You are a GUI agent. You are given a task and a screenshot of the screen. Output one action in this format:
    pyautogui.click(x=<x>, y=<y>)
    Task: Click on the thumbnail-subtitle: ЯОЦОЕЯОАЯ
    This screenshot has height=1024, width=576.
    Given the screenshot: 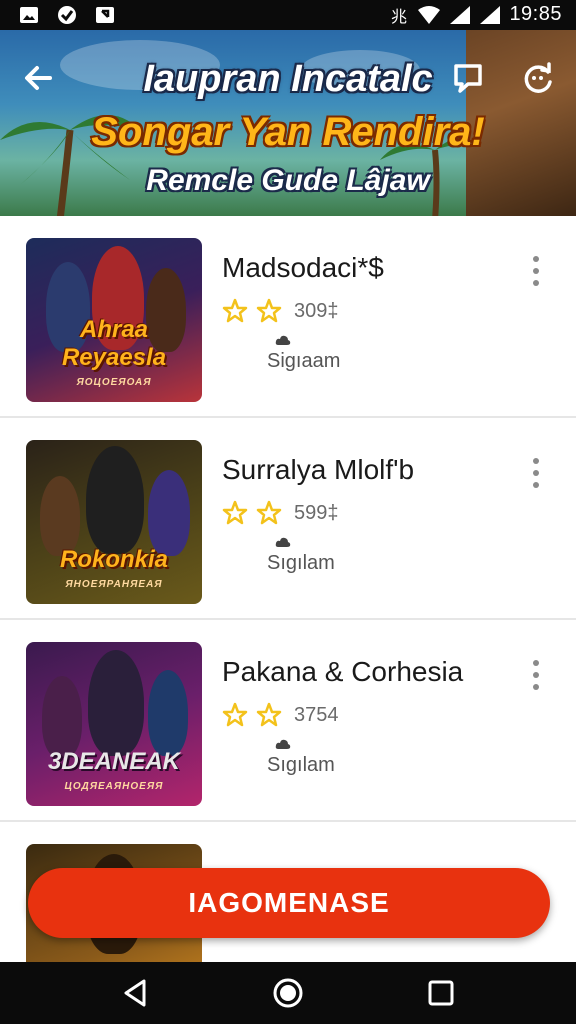 What is the action you would take?
    pyautogui.click(x=114, y=382)
    